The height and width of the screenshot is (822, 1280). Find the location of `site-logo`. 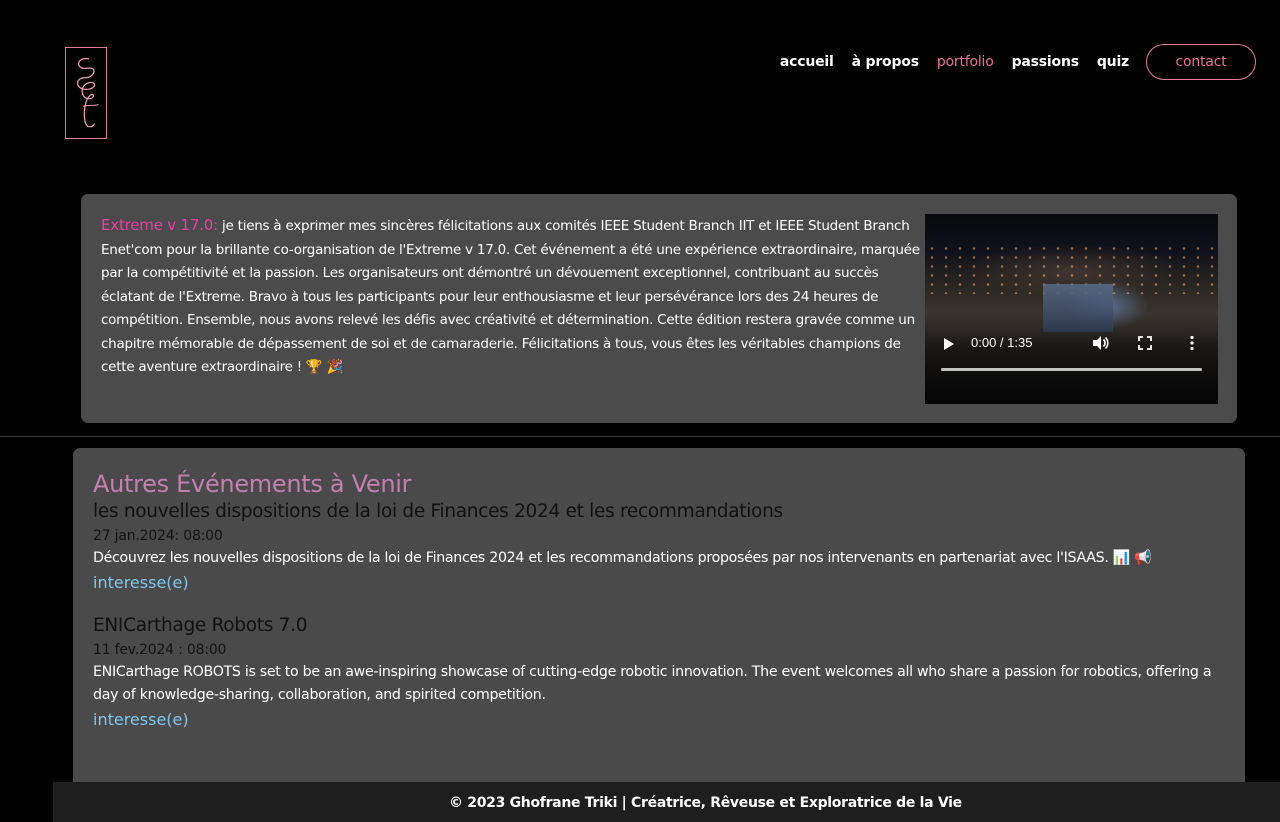

site-logo is located at coordinates (86, 93).